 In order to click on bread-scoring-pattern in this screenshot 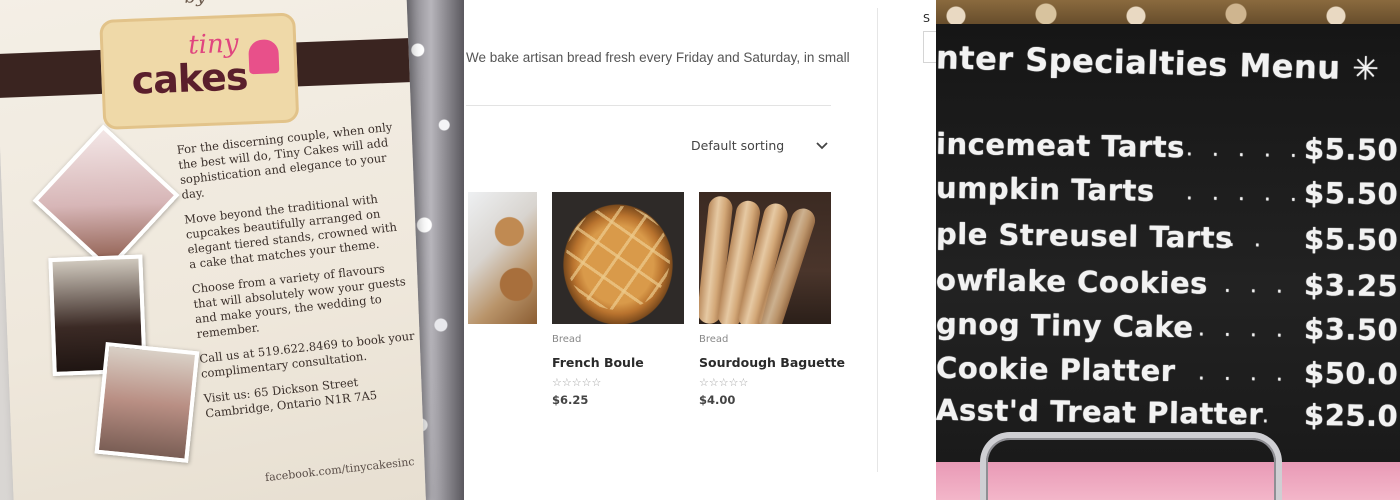, I will do `click(618, 258)`.